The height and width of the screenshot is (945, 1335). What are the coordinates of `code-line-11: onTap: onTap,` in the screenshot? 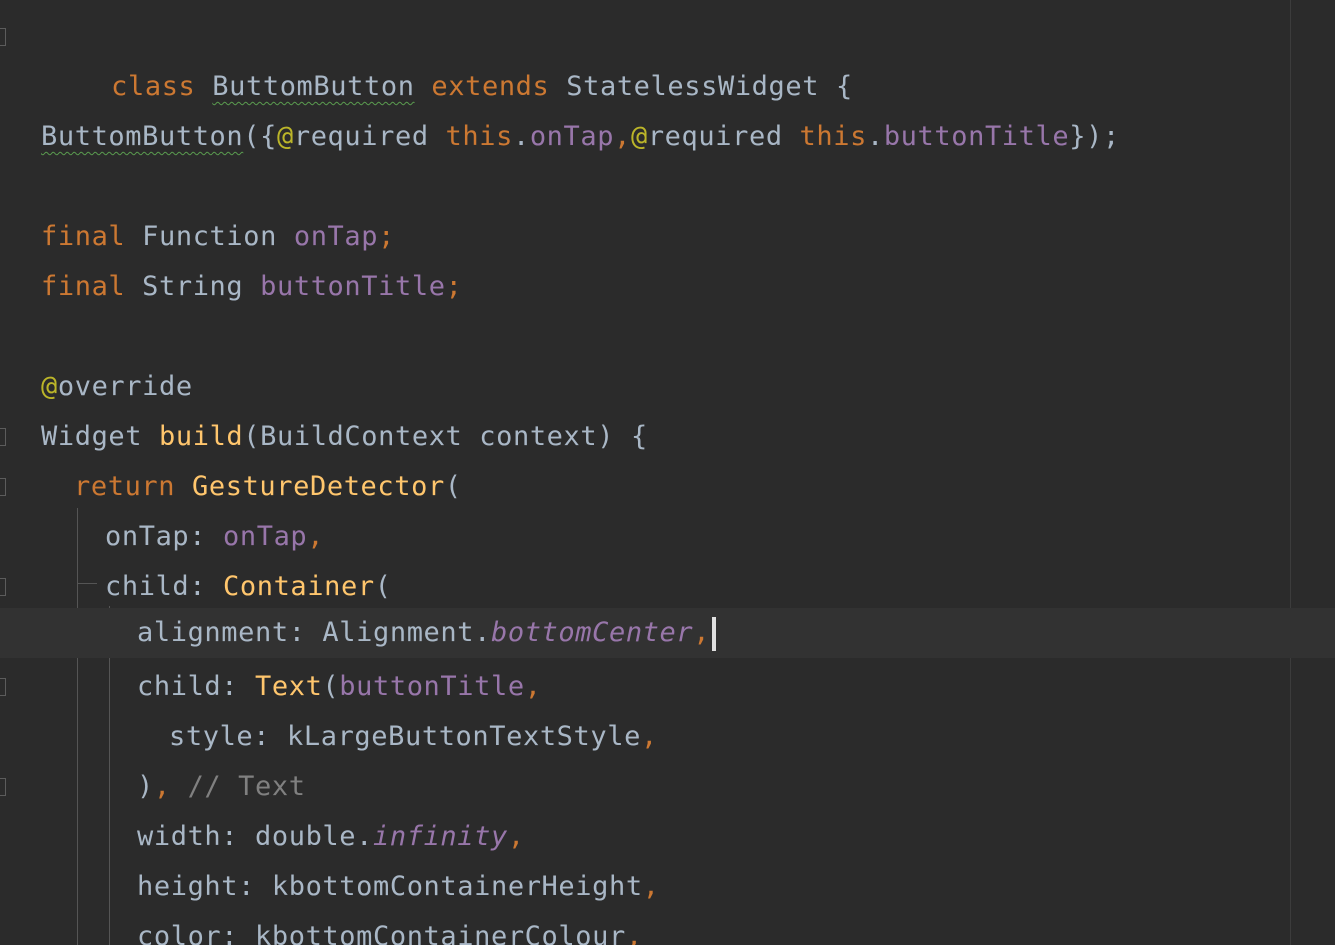 It's located at (667, 537).